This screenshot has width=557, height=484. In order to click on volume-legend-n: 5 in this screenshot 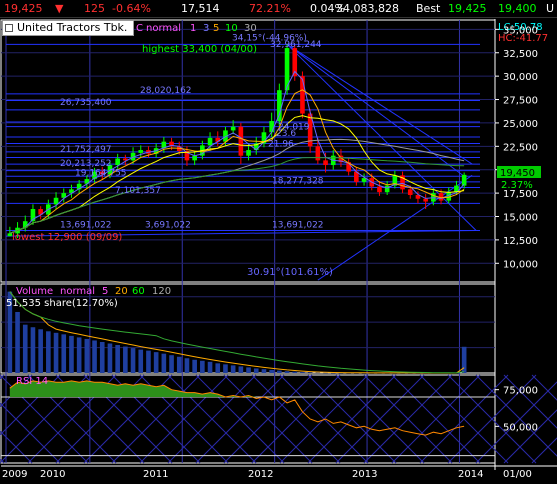, I will do `click(105, 291)`.